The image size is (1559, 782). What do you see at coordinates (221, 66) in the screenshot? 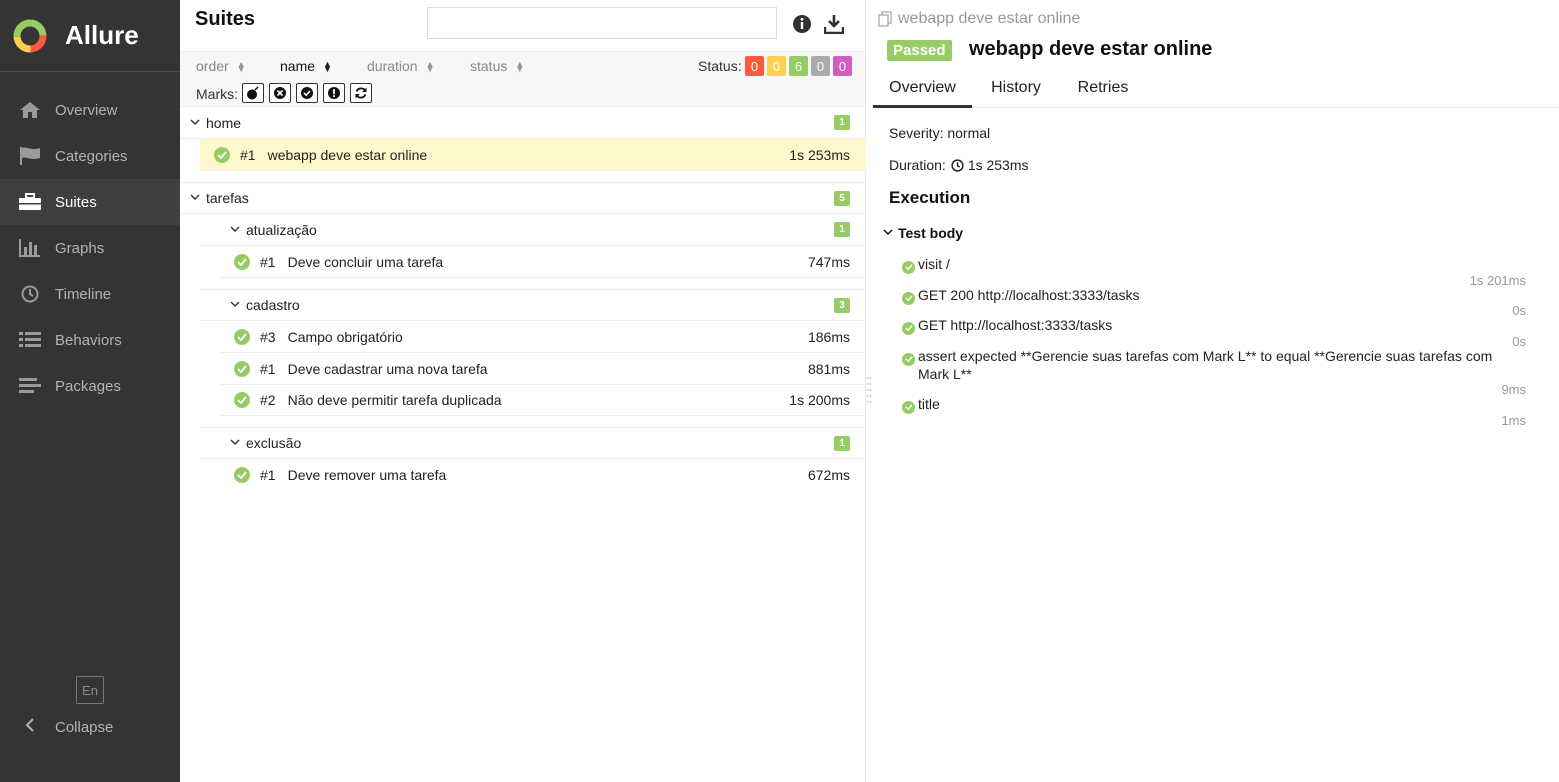
I see `sort-order: order ▲ ▼` at bounding box center [221, 66].